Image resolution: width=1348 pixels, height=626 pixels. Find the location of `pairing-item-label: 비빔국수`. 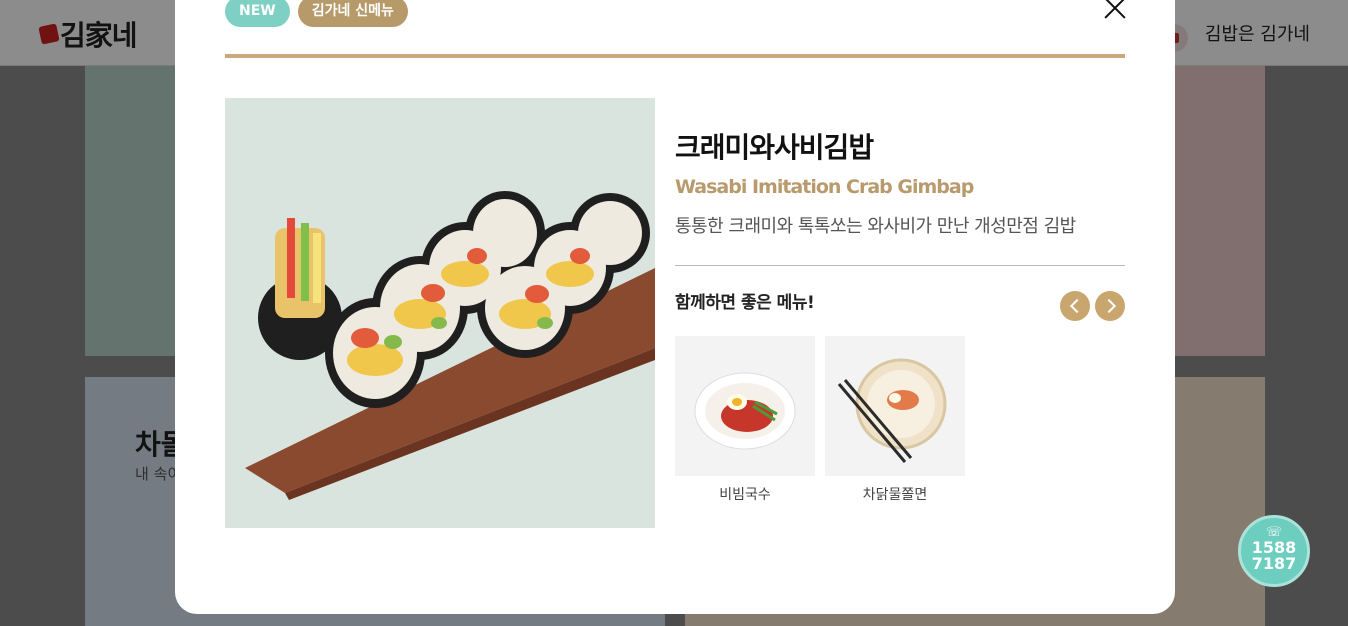

pairing-item-label: 비빔국수 is located at coordinates (745, 495).